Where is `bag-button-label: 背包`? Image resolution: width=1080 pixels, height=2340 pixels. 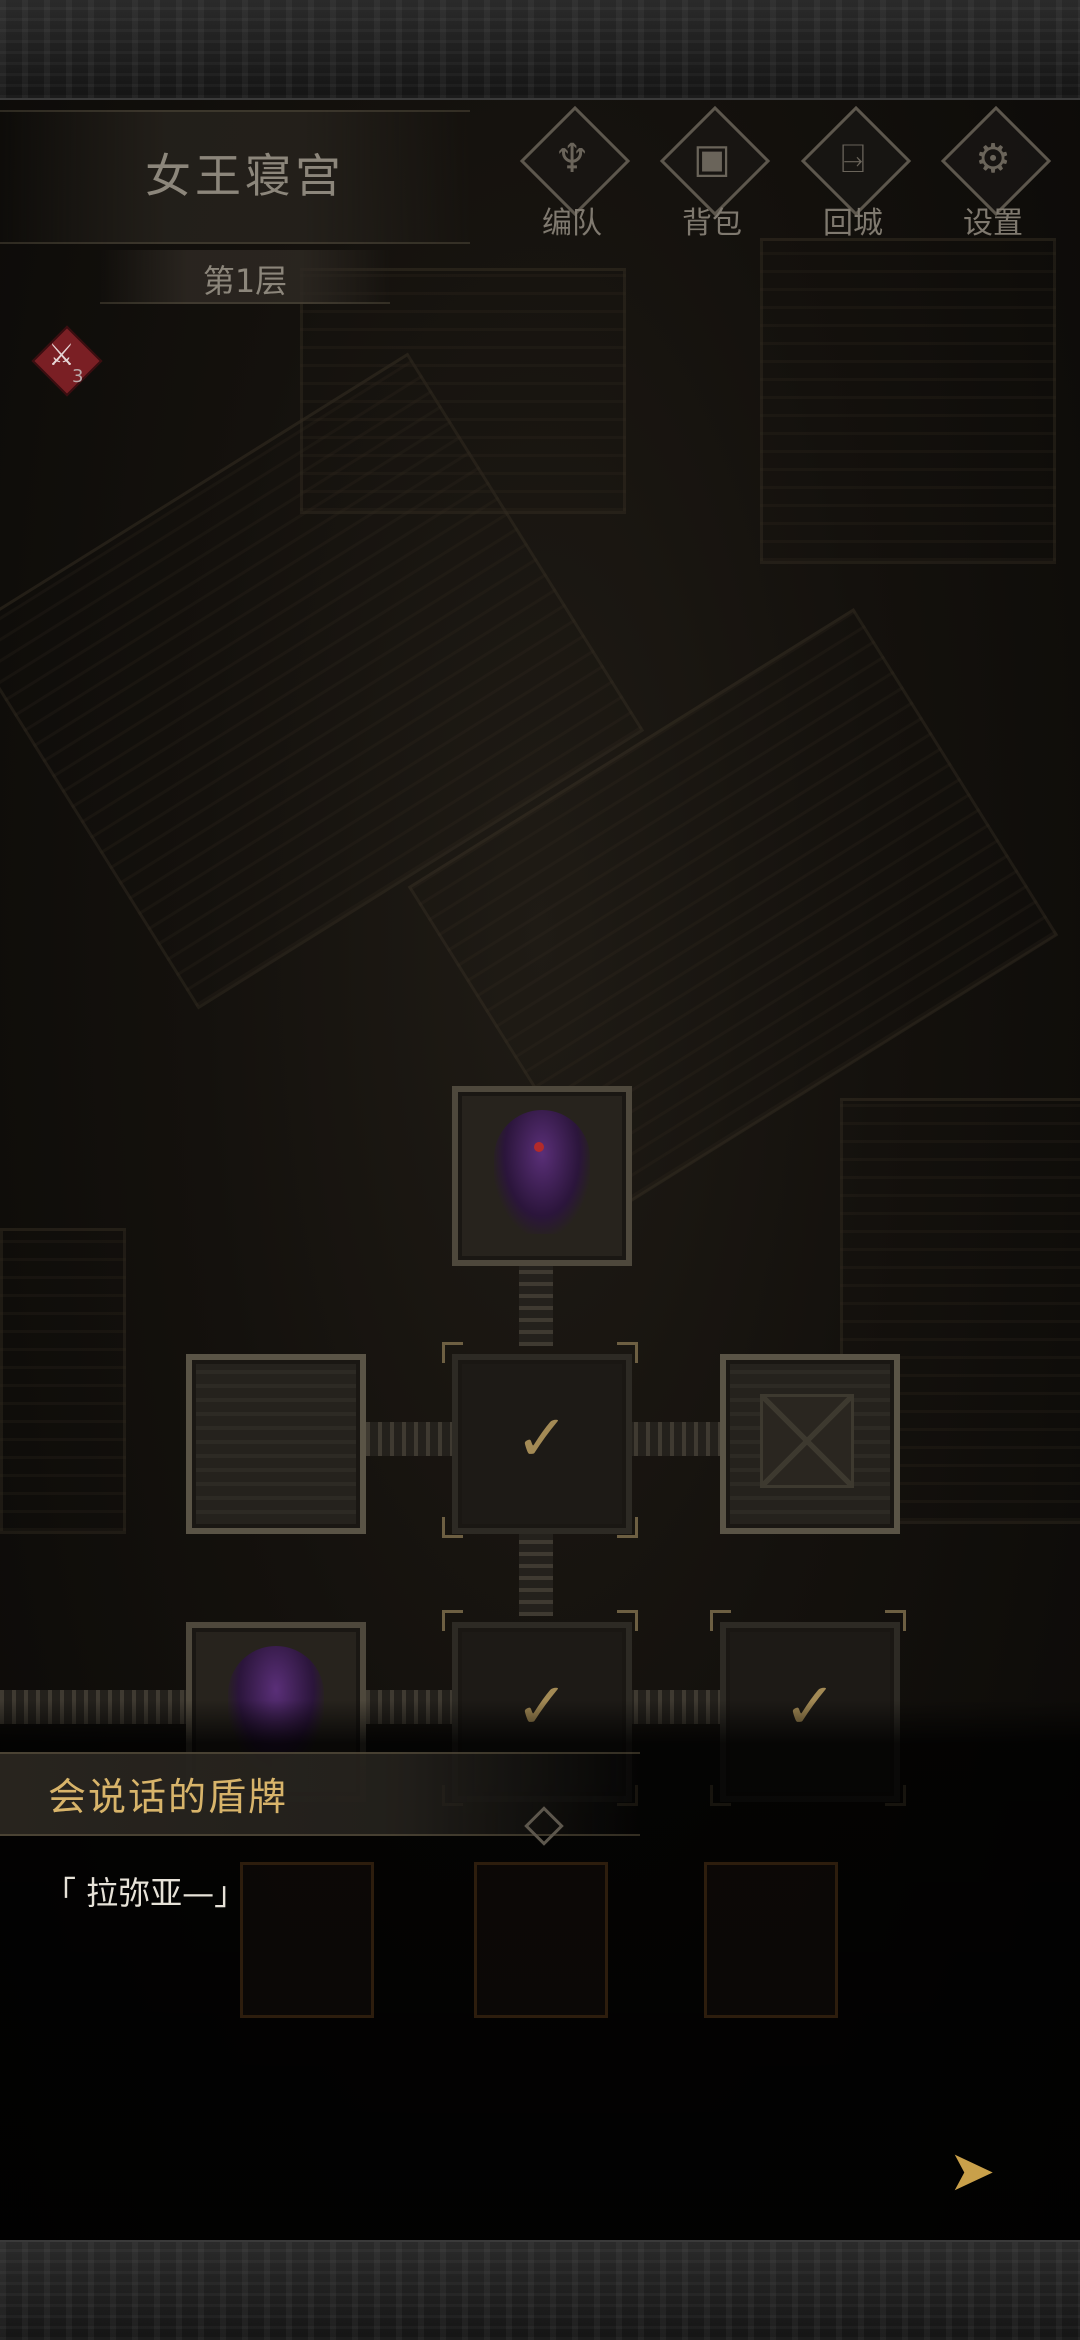 bag-button-label: 背包 is located at coordinates (712, 223).